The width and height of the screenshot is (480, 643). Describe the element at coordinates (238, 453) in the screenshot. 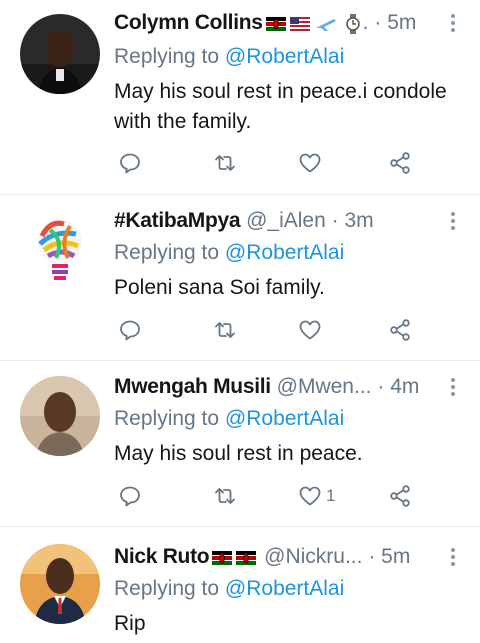

I see `tweet-text: May his soul rest in peace.` at that location.